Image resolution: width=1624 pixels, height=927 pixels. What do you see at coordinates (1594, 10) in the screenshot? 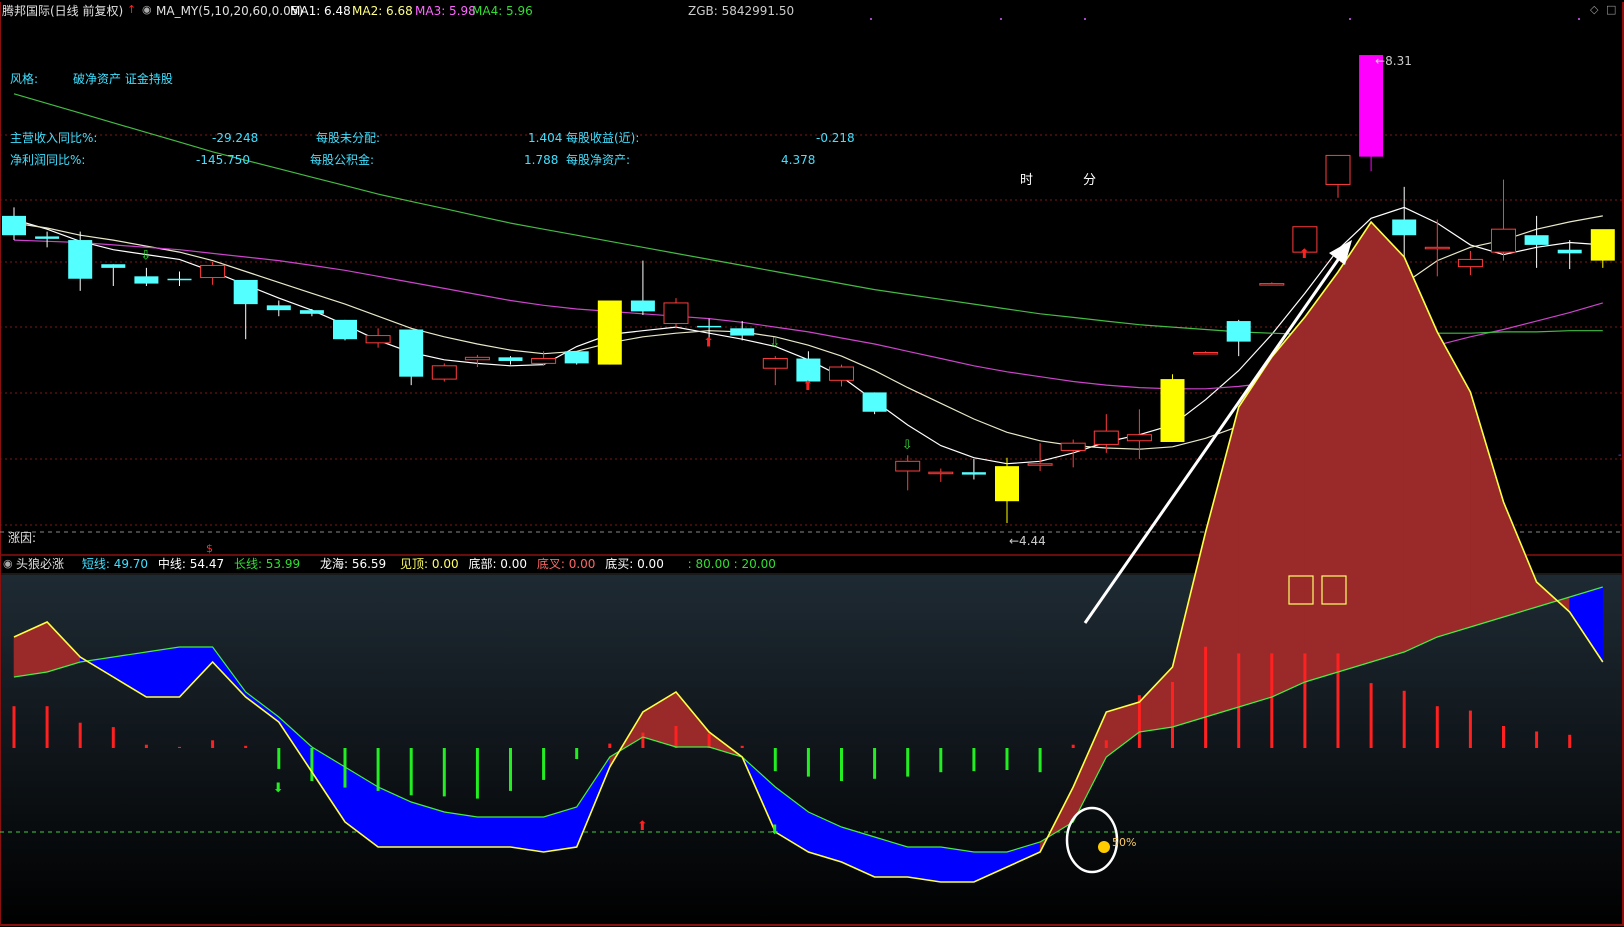
I see `diamond-icon: ◇` at bounding box center [1594, 10].